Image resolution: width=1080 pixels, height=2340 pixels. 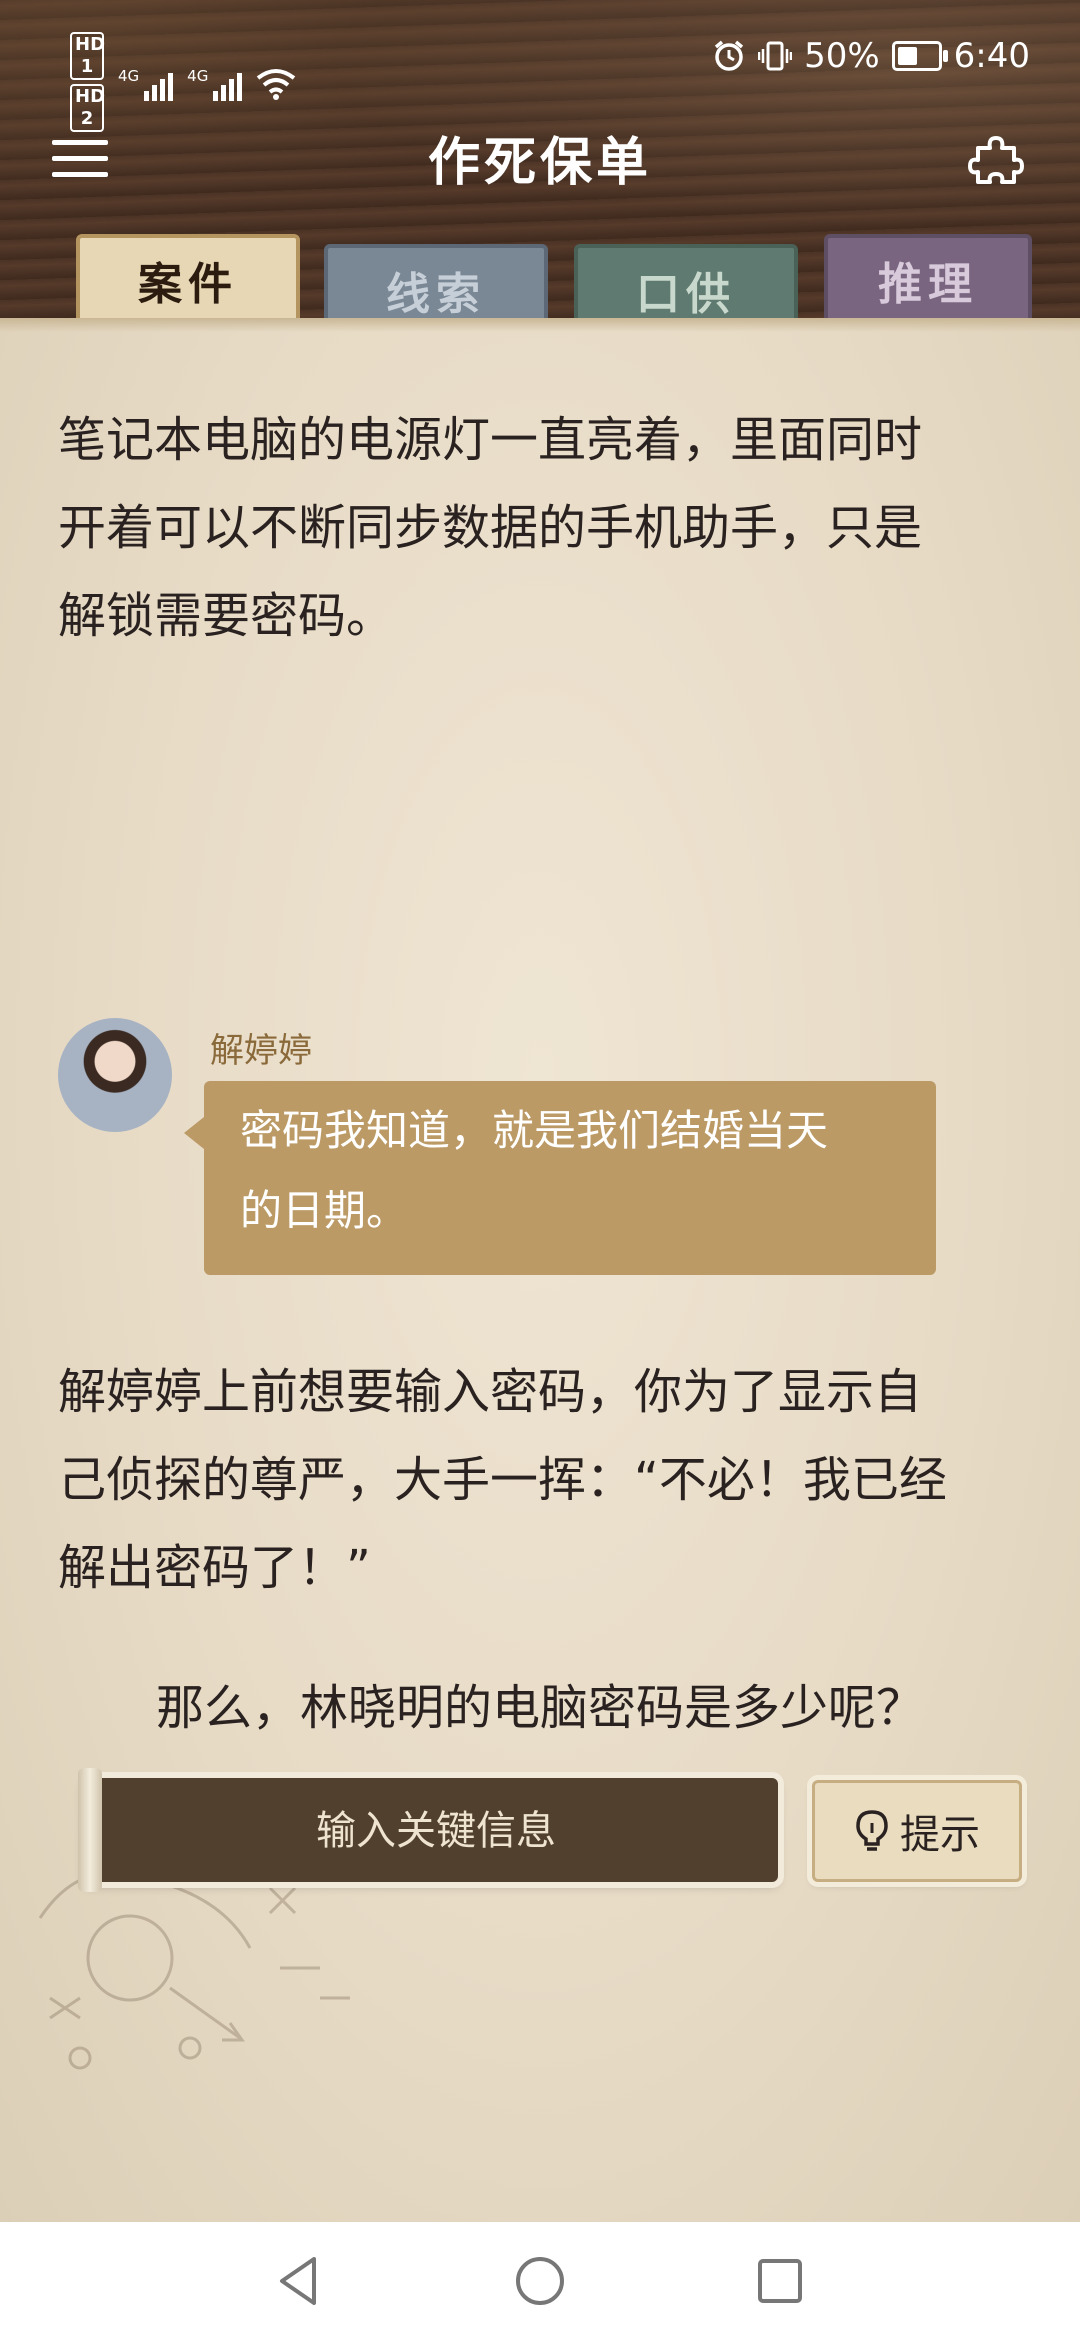 I want to click on character-avatar, so click(x=115, y=1075).